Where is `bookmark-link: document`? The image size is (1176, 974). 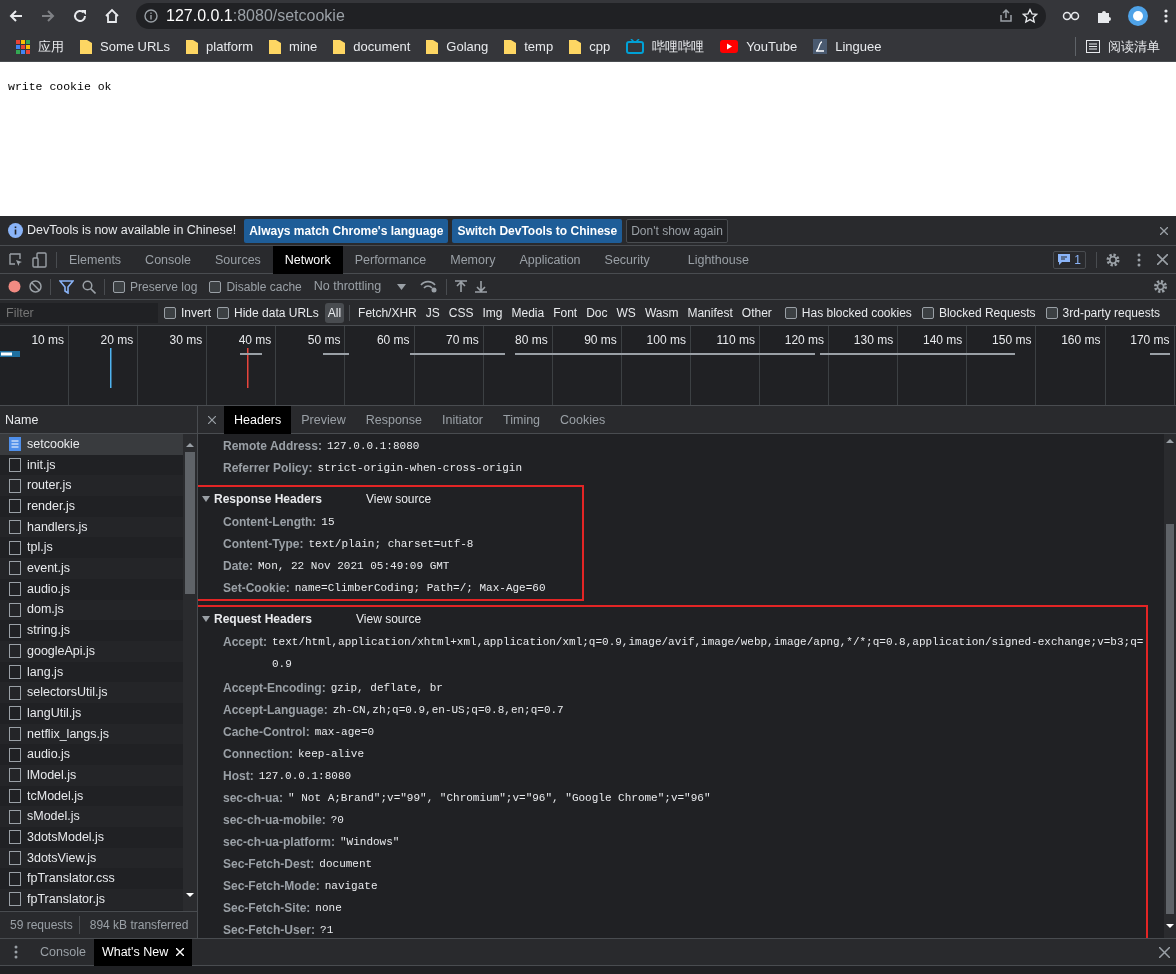
bookmark-link: document is located at coordinates (372, 46).